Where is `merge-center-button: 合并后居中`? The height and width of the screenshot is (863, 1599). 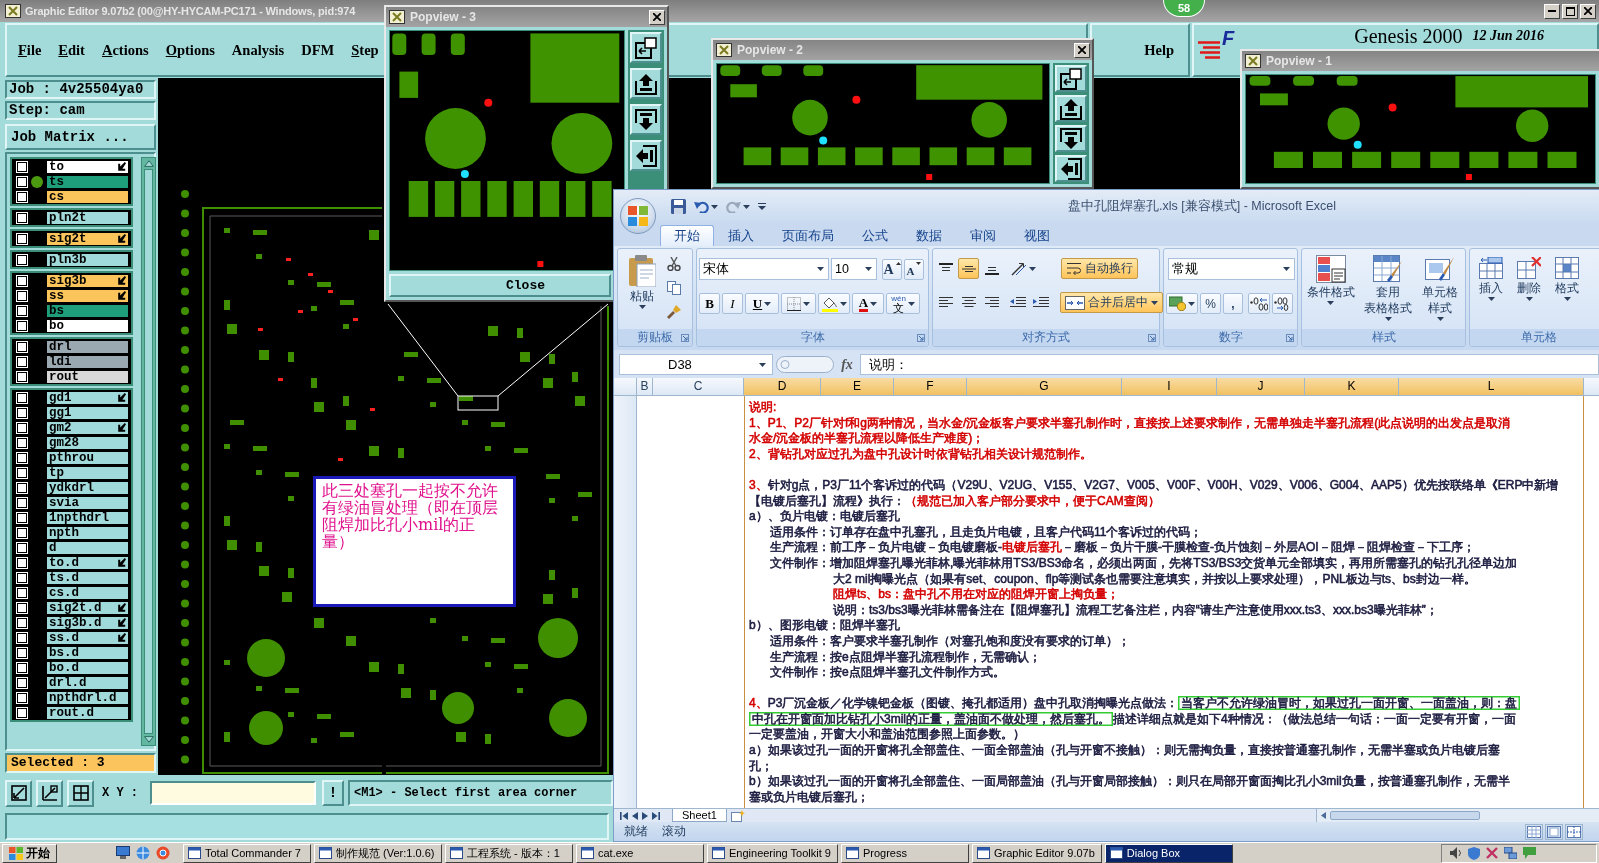 merge-center-button: 合并后居中 is located at coordinates (1111, 302).